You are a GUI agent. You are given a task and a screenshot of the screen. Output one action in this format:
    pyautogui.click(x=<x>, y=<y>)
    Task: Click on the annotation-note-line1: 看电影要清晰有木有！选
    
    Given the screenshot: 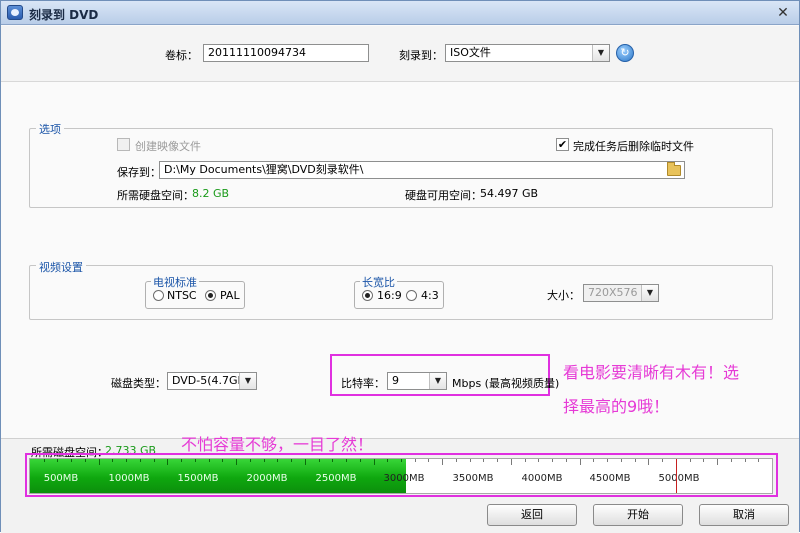 What is the action you would take?
    pyautogui.click(x=651, y=372)
    